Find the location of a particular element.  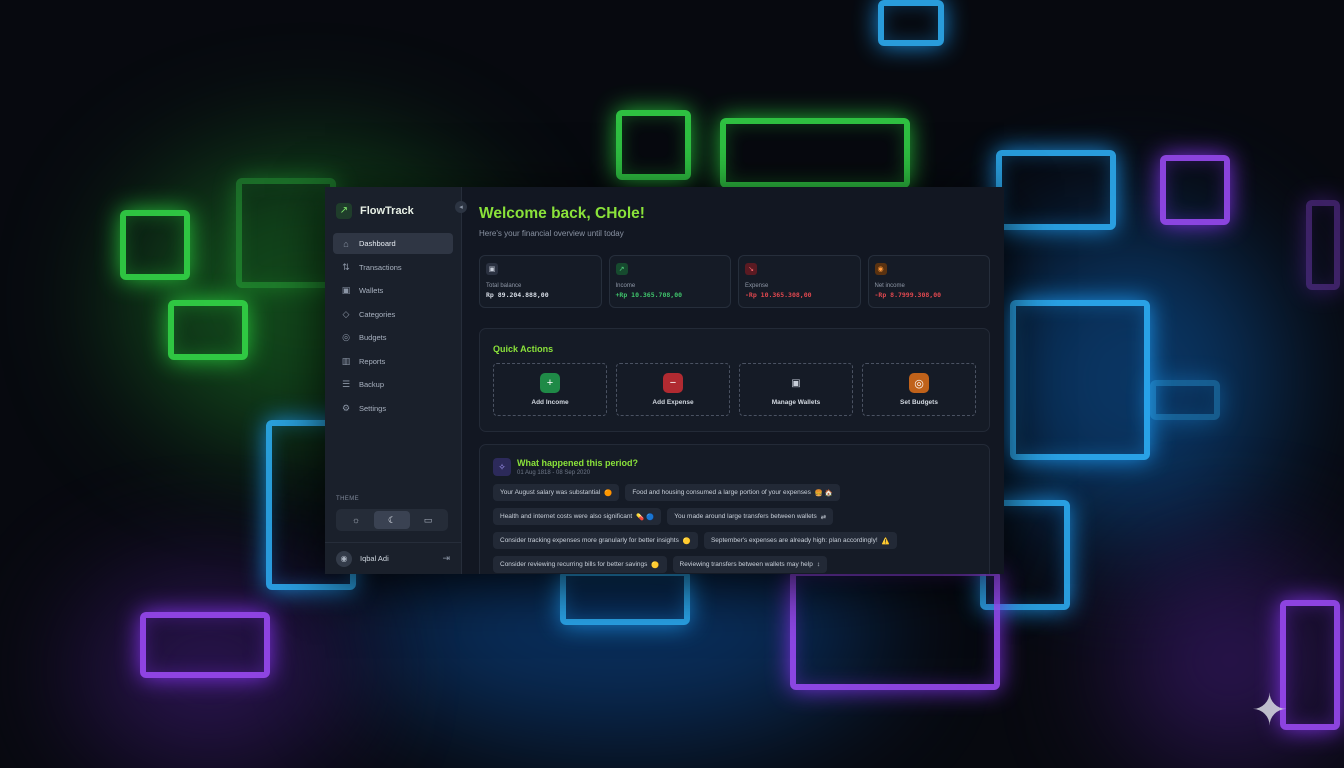

insight-emoji: ↕ is located at coordinates (818, 564).